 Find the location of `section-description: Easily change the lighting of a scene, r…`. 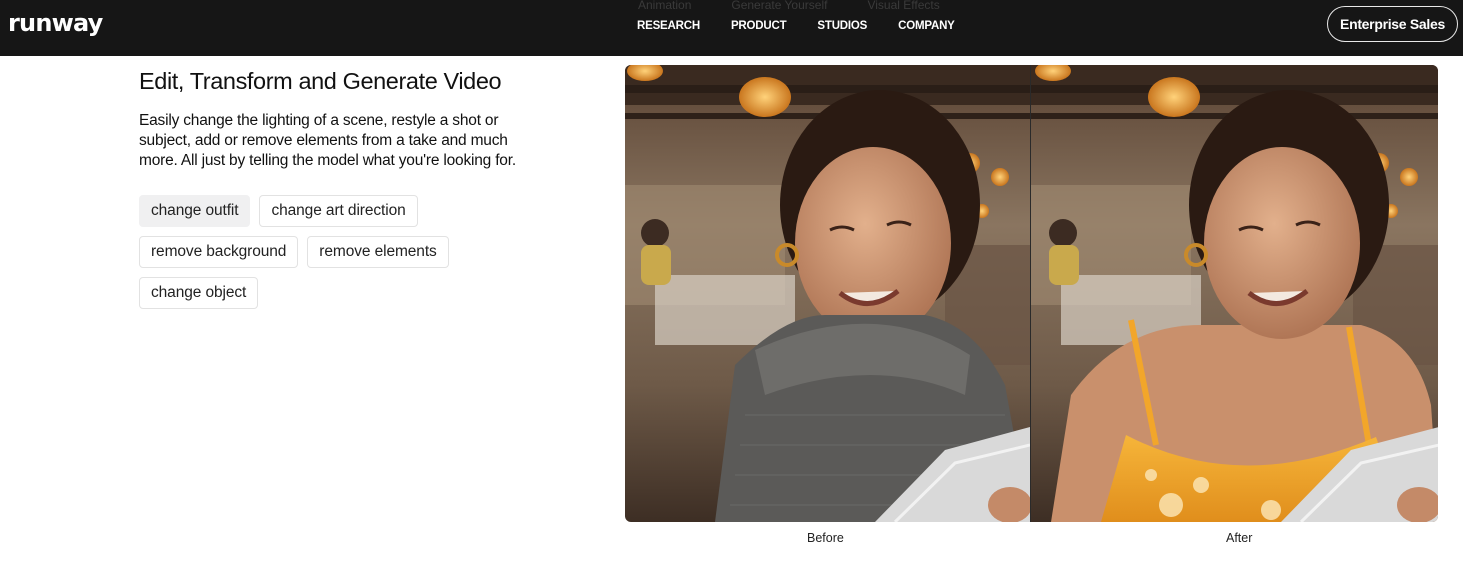

section-description: Easily change the lighting of a scene, r… is located at coordinates (327, 140).